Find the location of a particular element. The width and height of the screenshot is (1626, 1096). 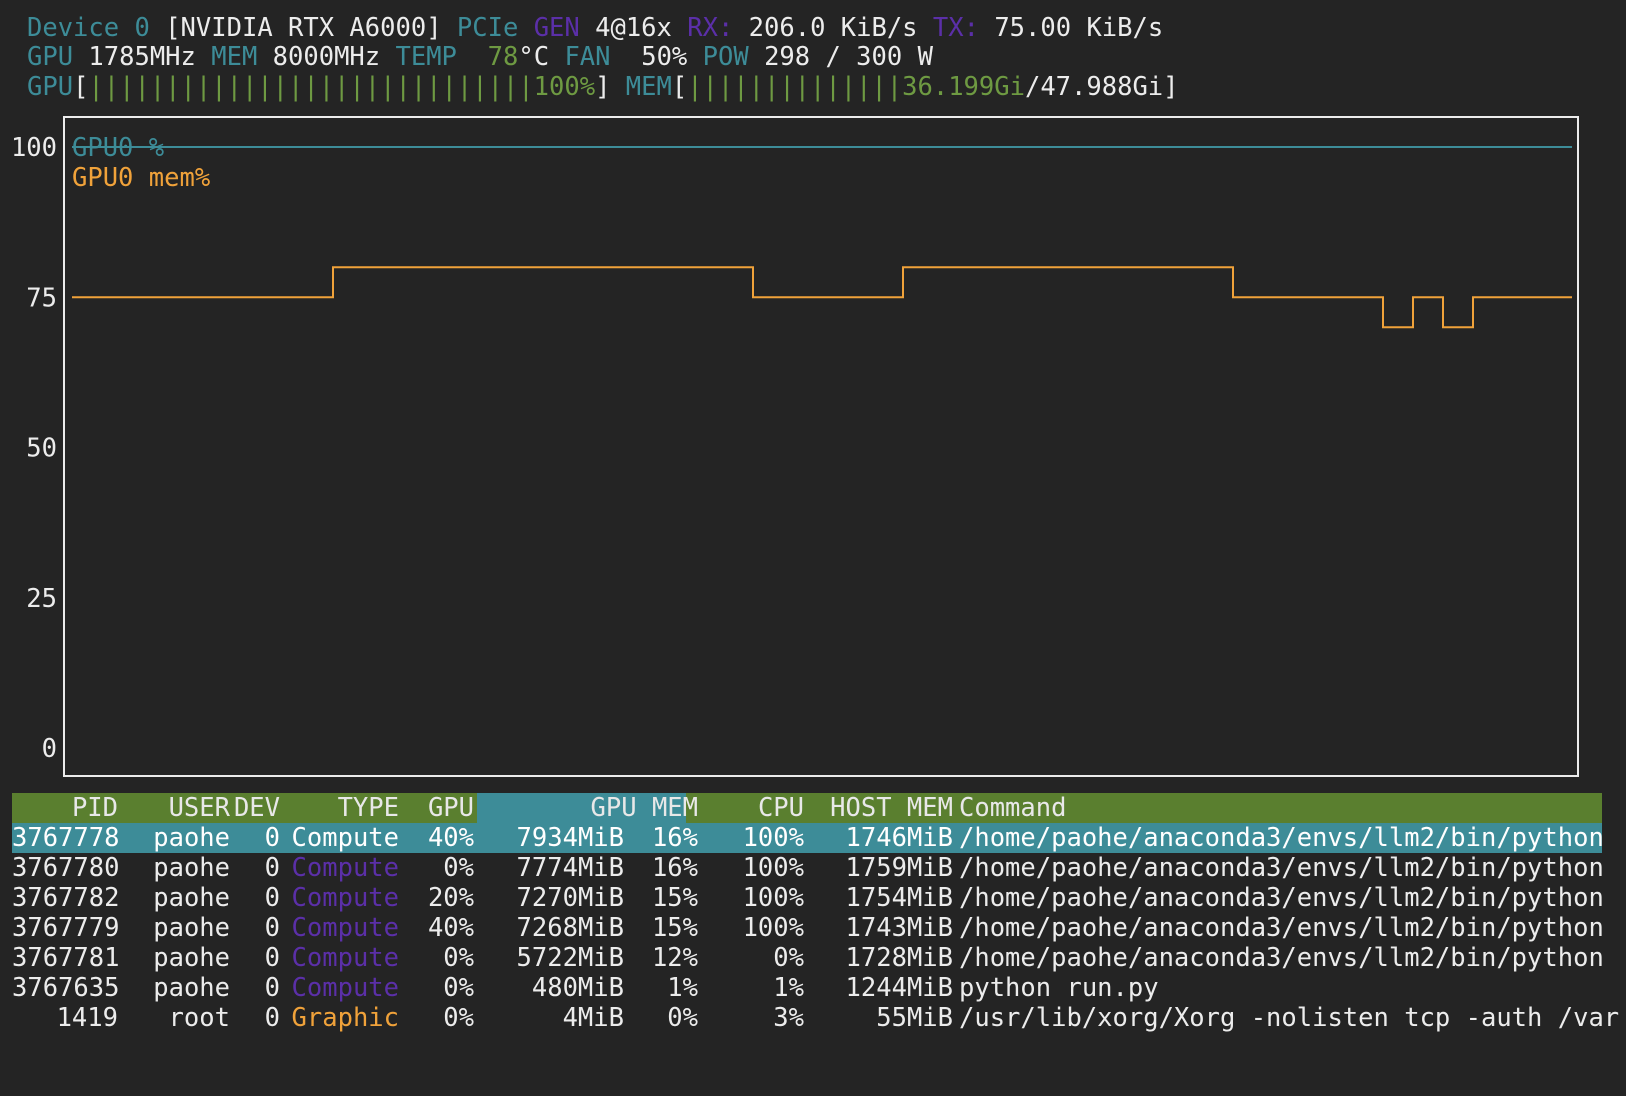

pid-cell: 3767779 is located at coordinates (66, 928).